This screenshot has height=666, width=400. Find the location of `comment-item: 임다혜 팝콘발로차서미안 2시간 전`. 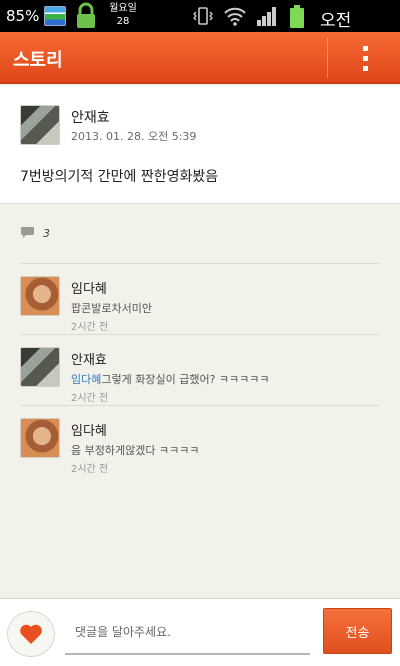

comment-item: 임다혜 팝콘발로차서미안 2시간 전 is located at coordinates (200, 299).